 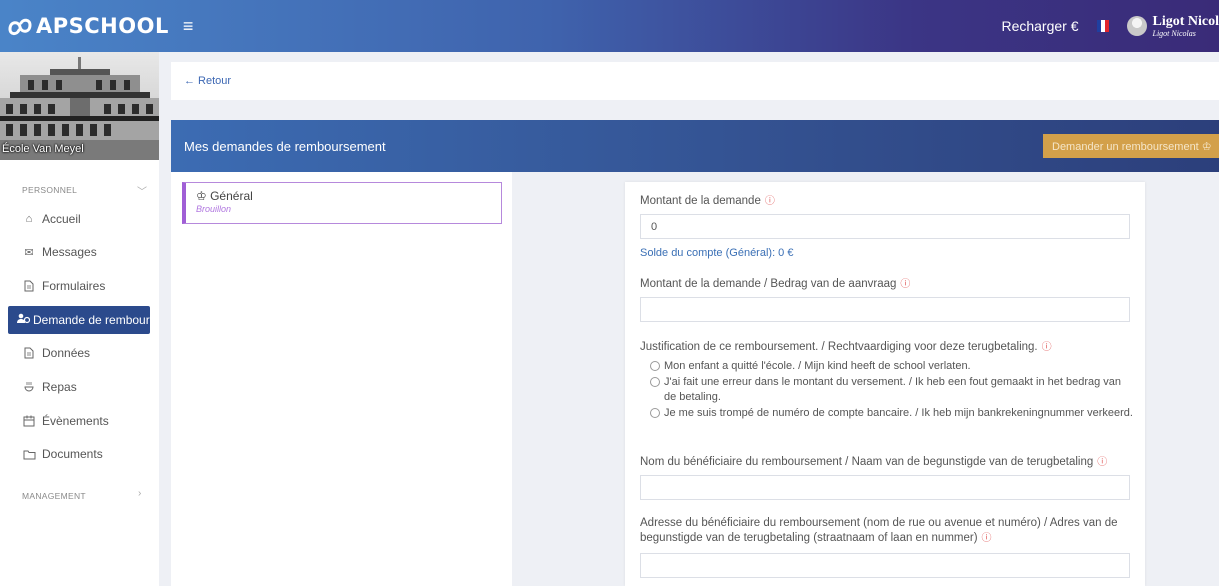 What do you see at coordinates (23, 320) in the screenshot?
I see `users-money-icon` at bounding box center [23, 320].